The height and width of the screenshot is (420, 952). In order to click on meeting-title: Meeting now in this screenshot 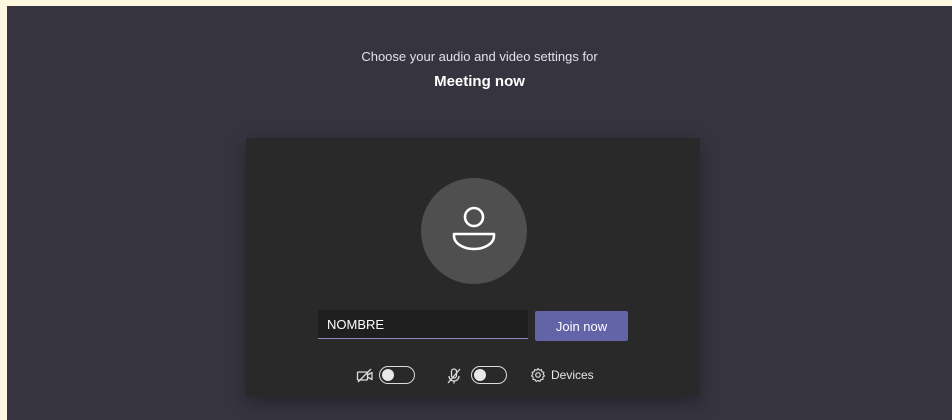, I will do `click(479, 81)`.